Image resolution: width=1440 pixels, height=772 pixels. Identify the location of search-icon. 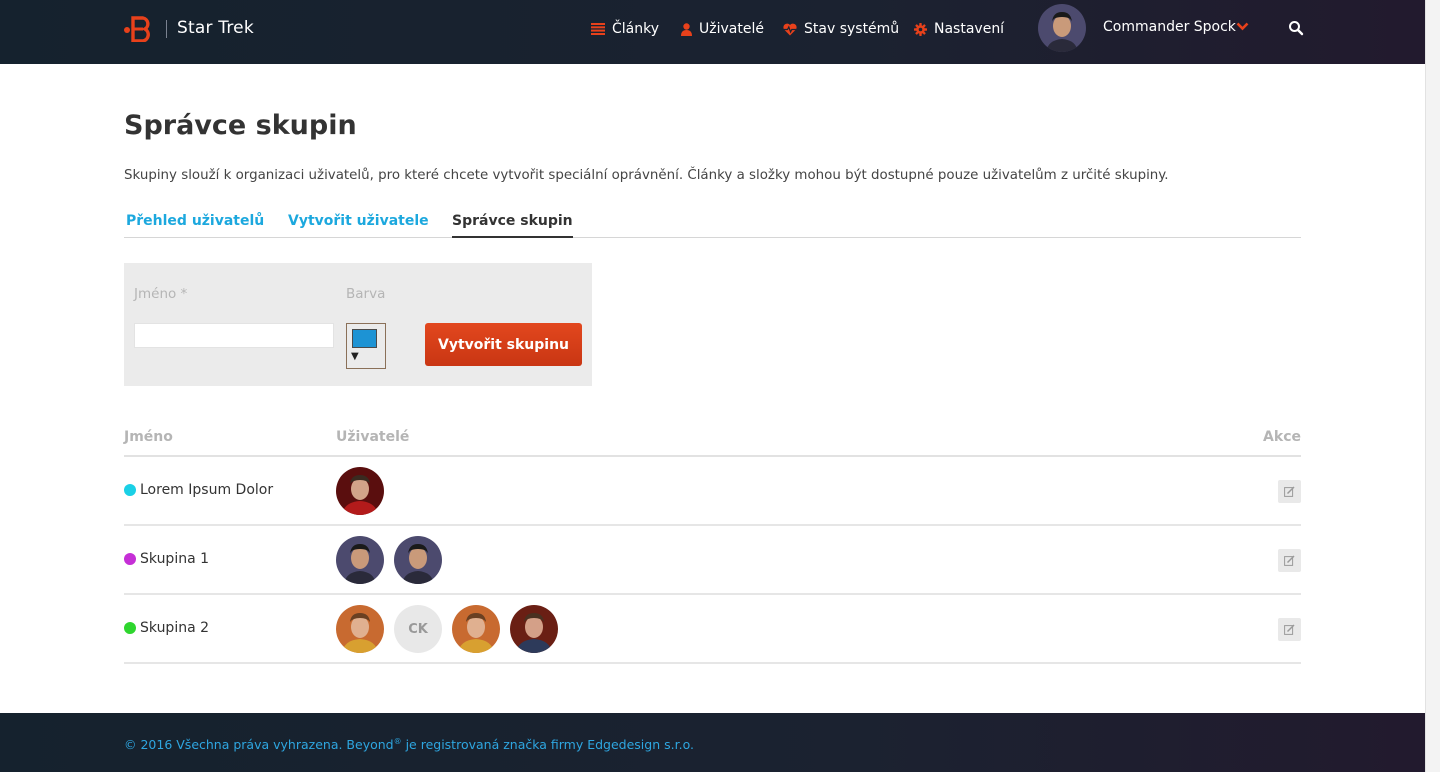
(1296, 28).